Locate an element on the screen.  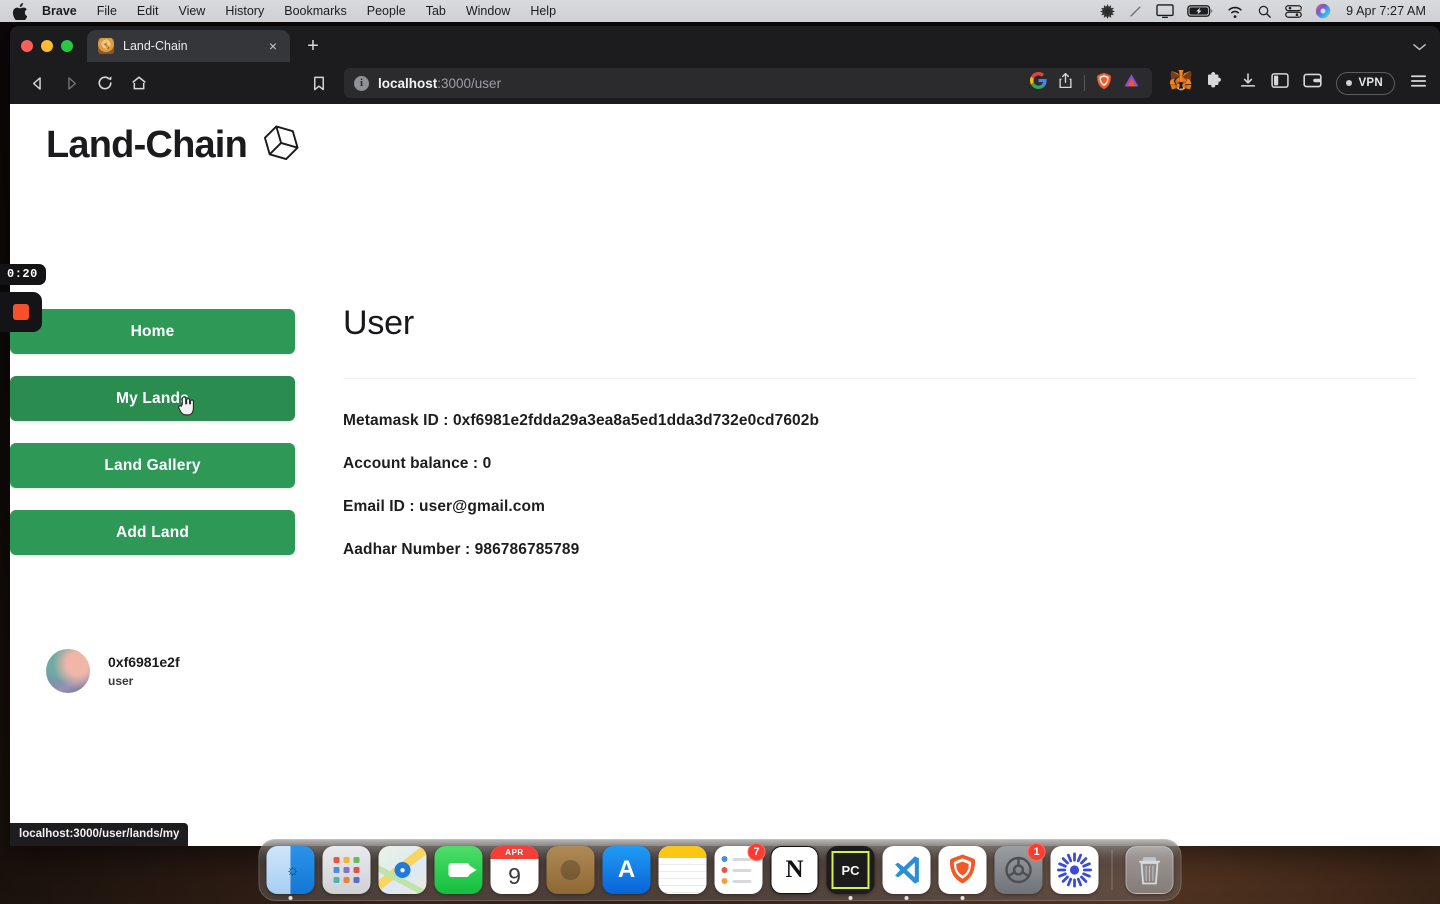
stop-square-icon is located at coordinates (21, 312).